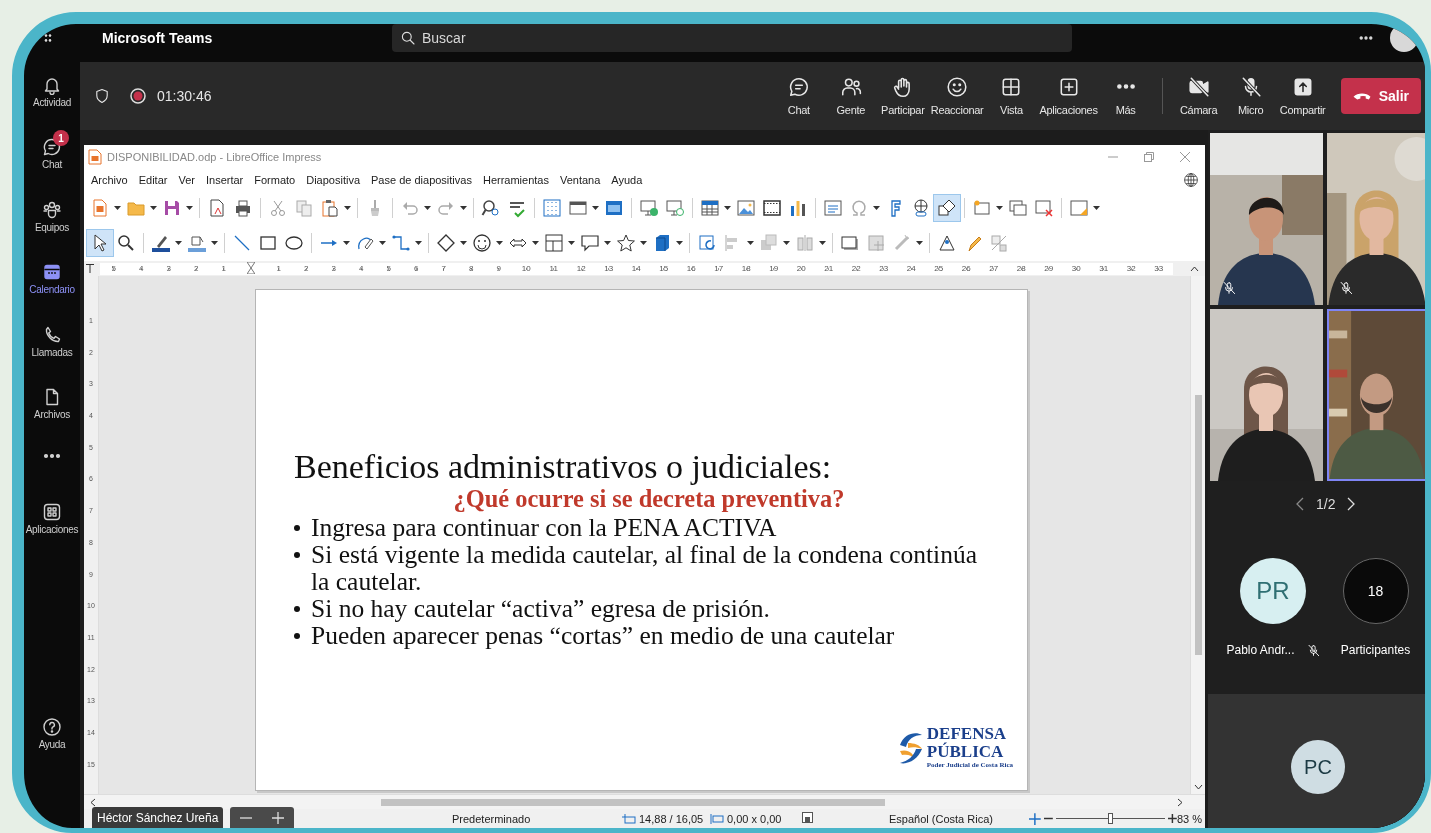 This screenshot has height=833, width=1431. What do you see at coordinates (90, 268) in the screenshot?
I see `tab-stop-icon` at bounding box center [90, 268].